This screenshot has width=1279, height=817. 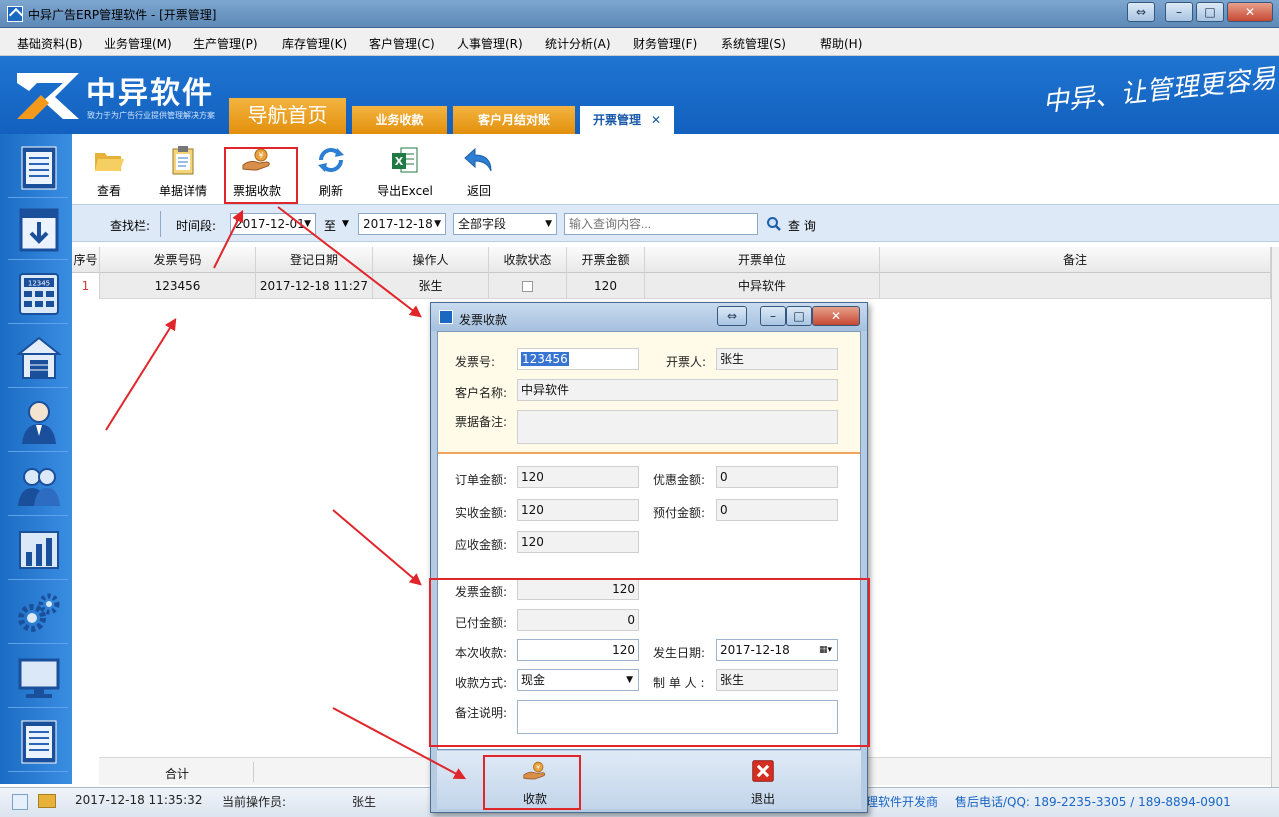 What do you see at coordinates (677, 427) in the screenshot?
I see `remark-field` at bounding box center [677, 427].